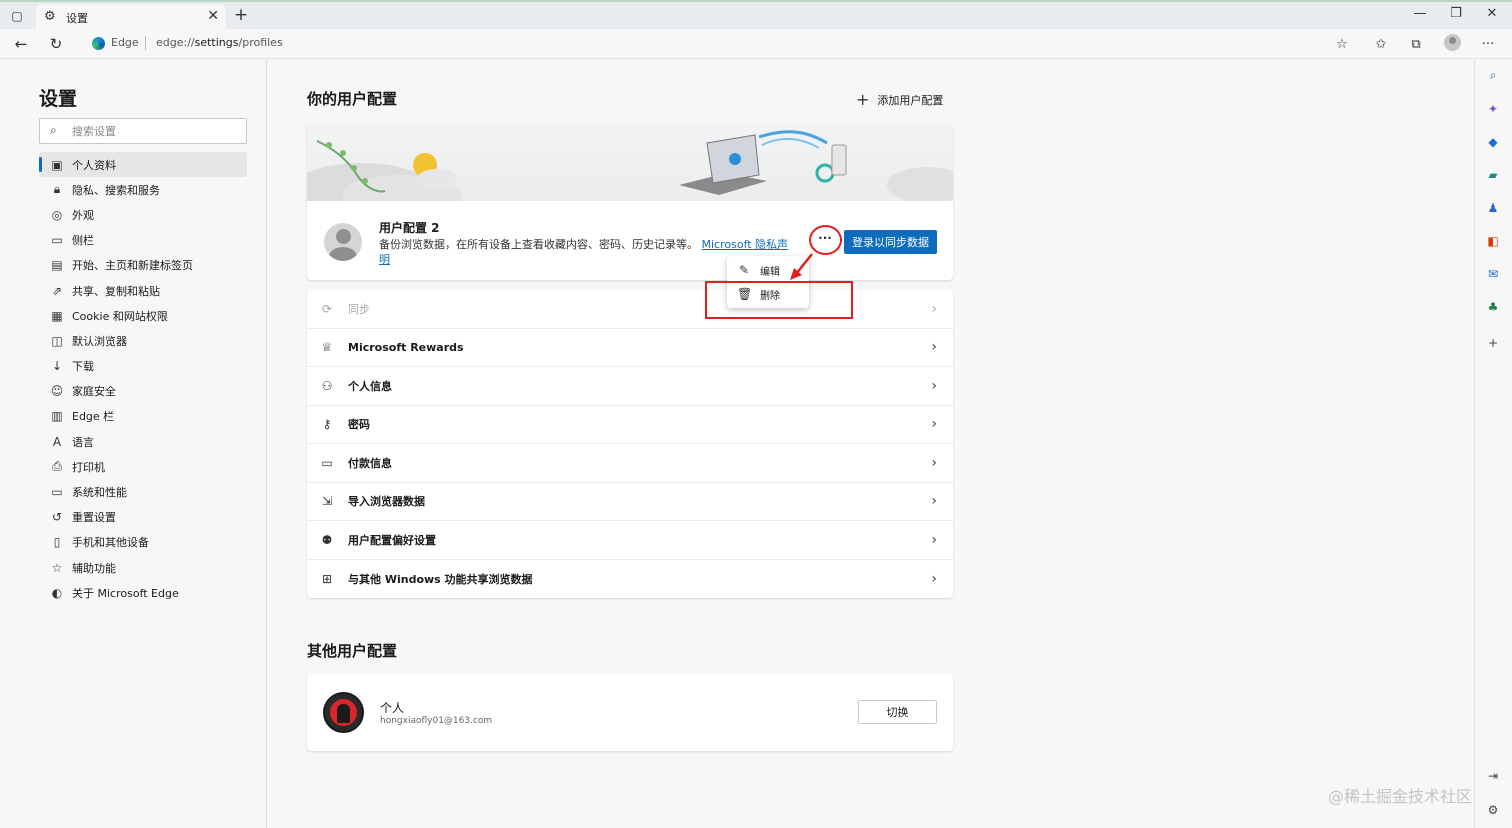 The height and width of the screenshot is (828, 1512). Describe the element at coordinates (143, 315) in the screenshot. I see `sidebar-item-cookies: ▦ Cookie 和网站权限` at that location.